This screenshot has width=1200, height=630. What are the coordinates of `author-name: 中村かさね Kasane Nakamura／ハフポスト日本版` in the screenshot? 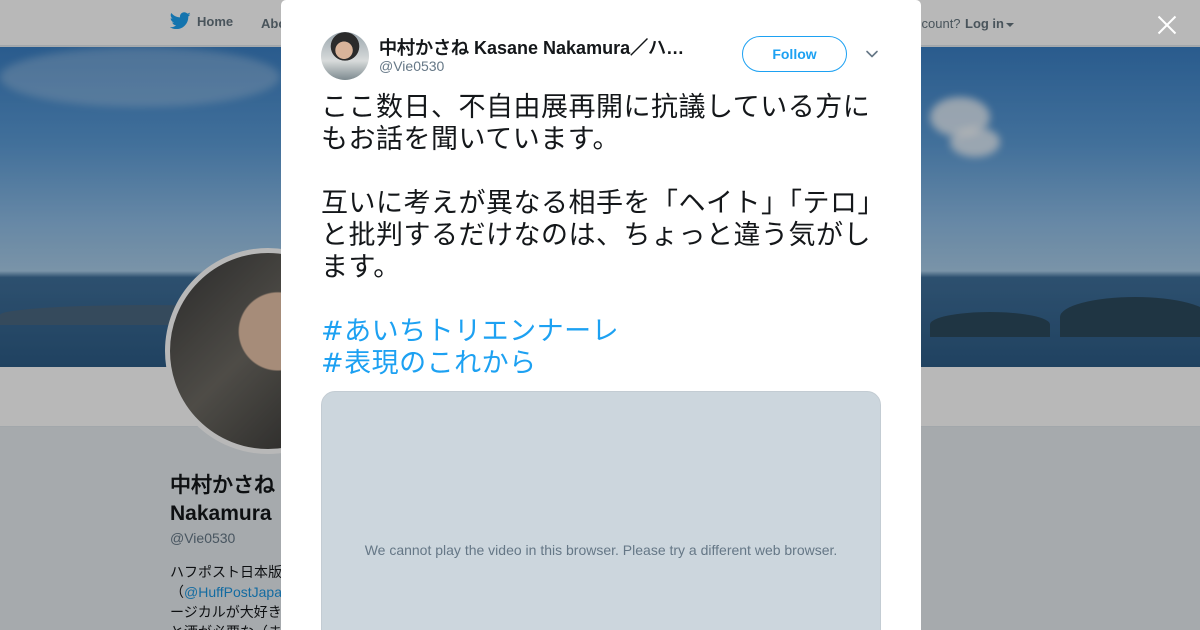 It's located at (534, 47).